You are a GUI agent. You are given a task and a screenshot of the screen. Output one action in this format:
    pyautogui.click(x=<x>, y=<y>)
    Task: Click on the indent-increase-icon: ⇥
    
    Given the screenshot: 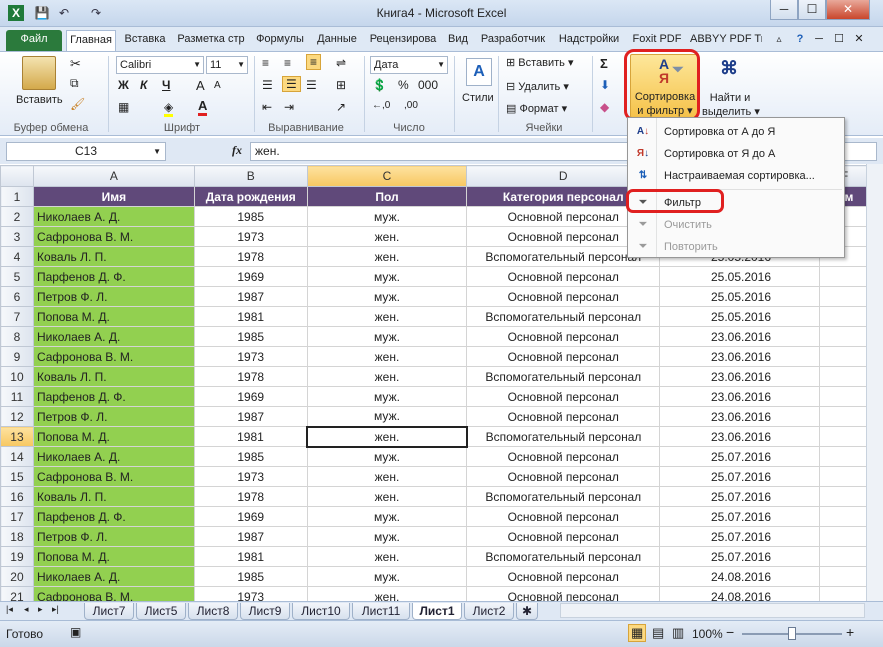 What is the action you would take?
    pyautogui.click(x=289, y=107)
    